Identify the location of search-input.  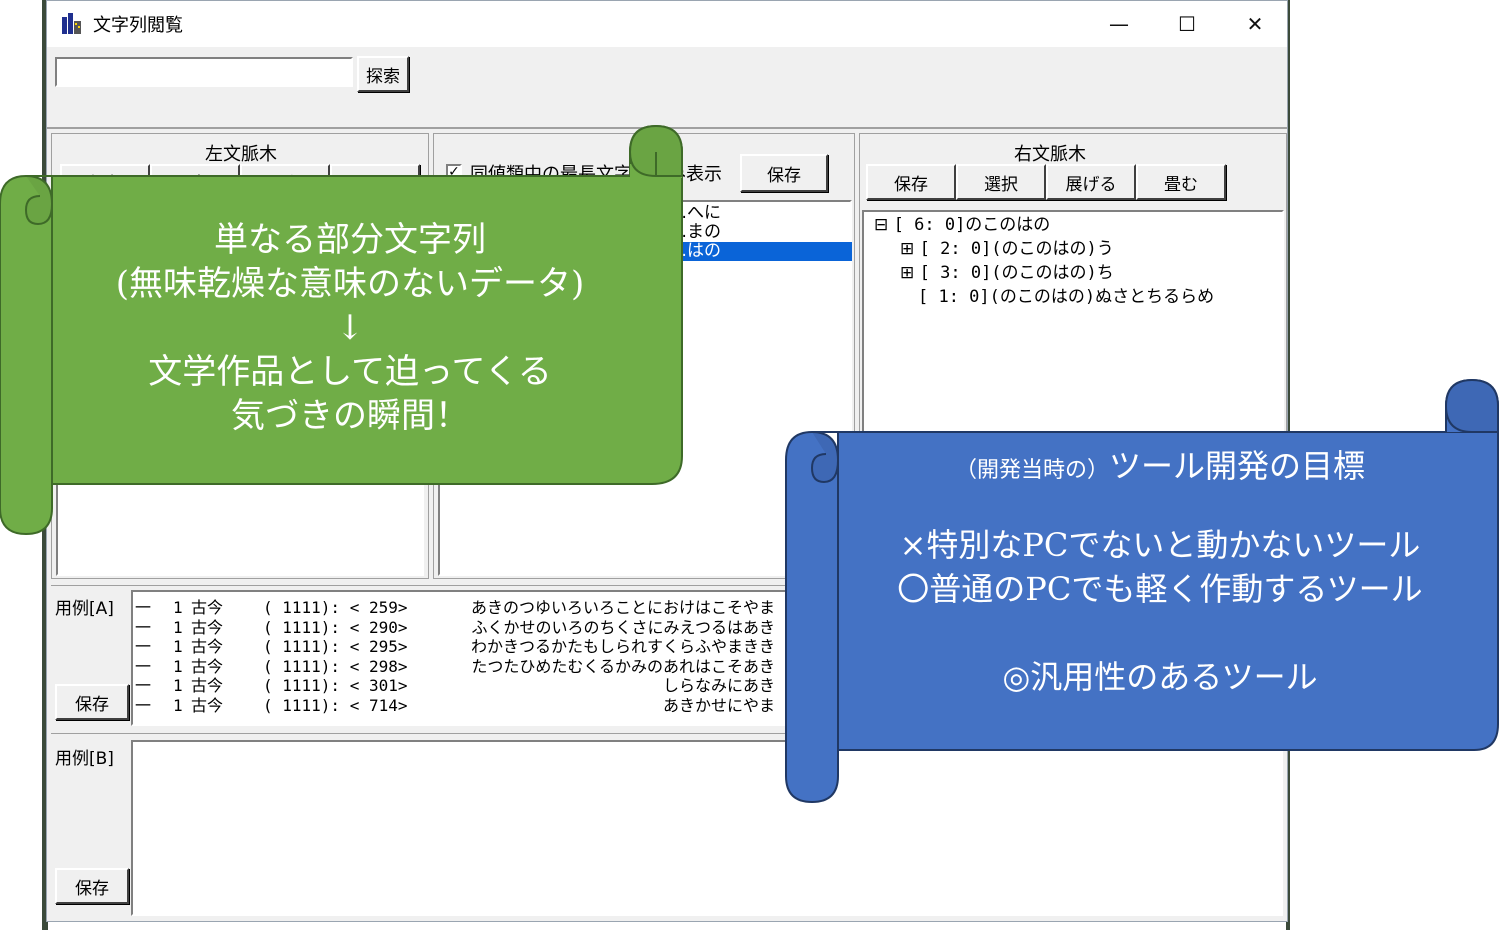
(204, 72).